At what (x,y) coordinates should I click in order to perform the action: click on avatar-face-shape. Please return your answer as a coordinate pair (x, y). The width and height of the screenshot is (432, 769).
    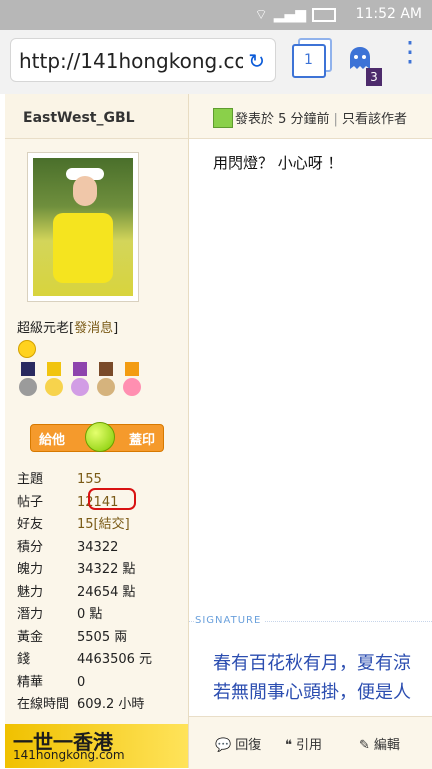
    Looking at the image, I should click on (85, 191).